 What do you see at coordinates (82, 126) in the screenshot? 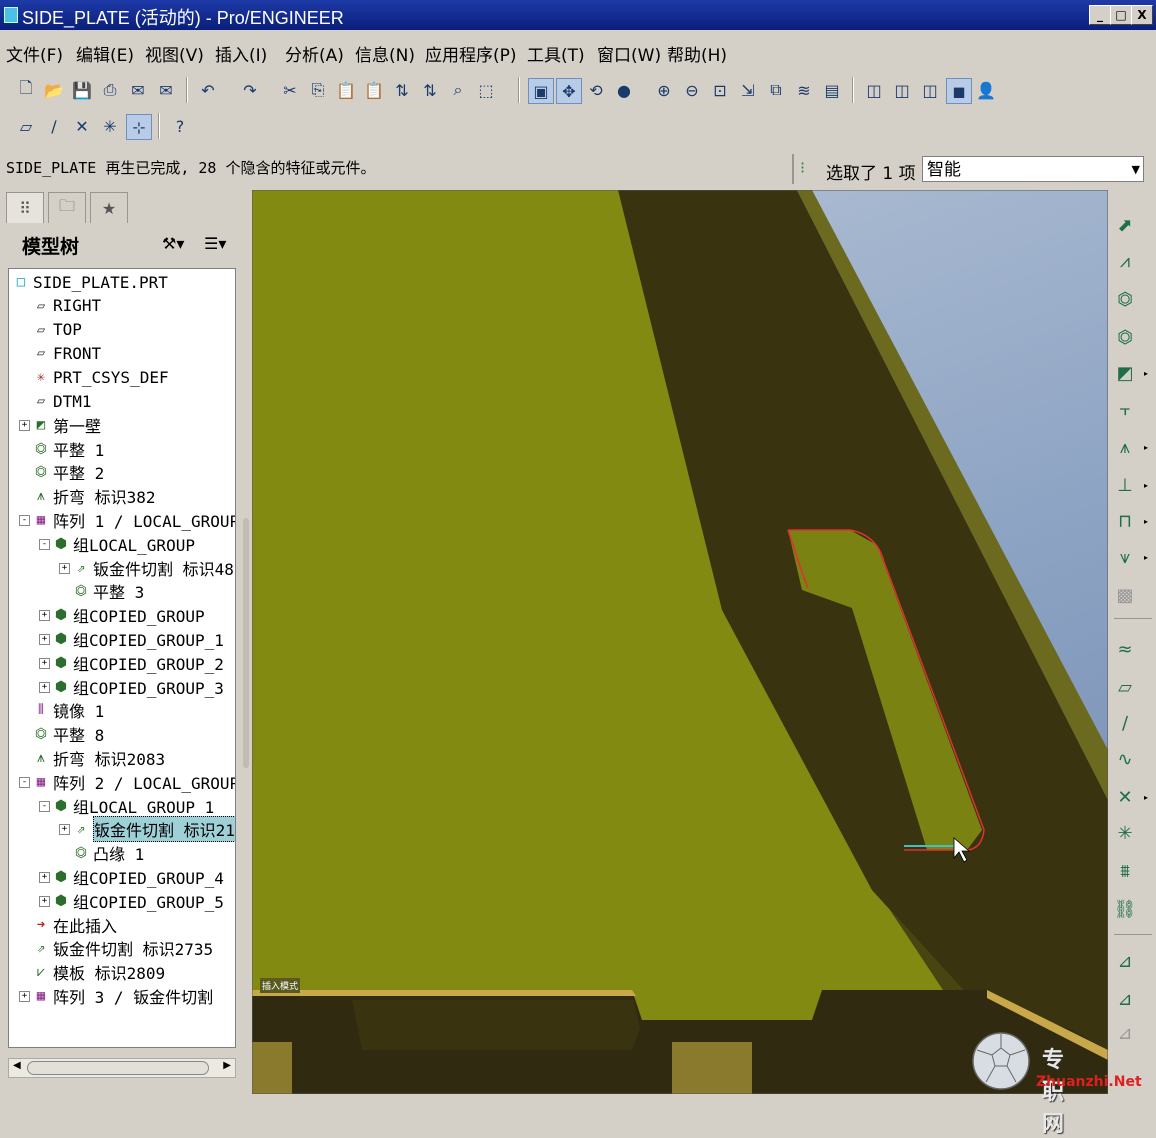
I see `datum-points-icon: ✕` at bounding box center [82, 126].